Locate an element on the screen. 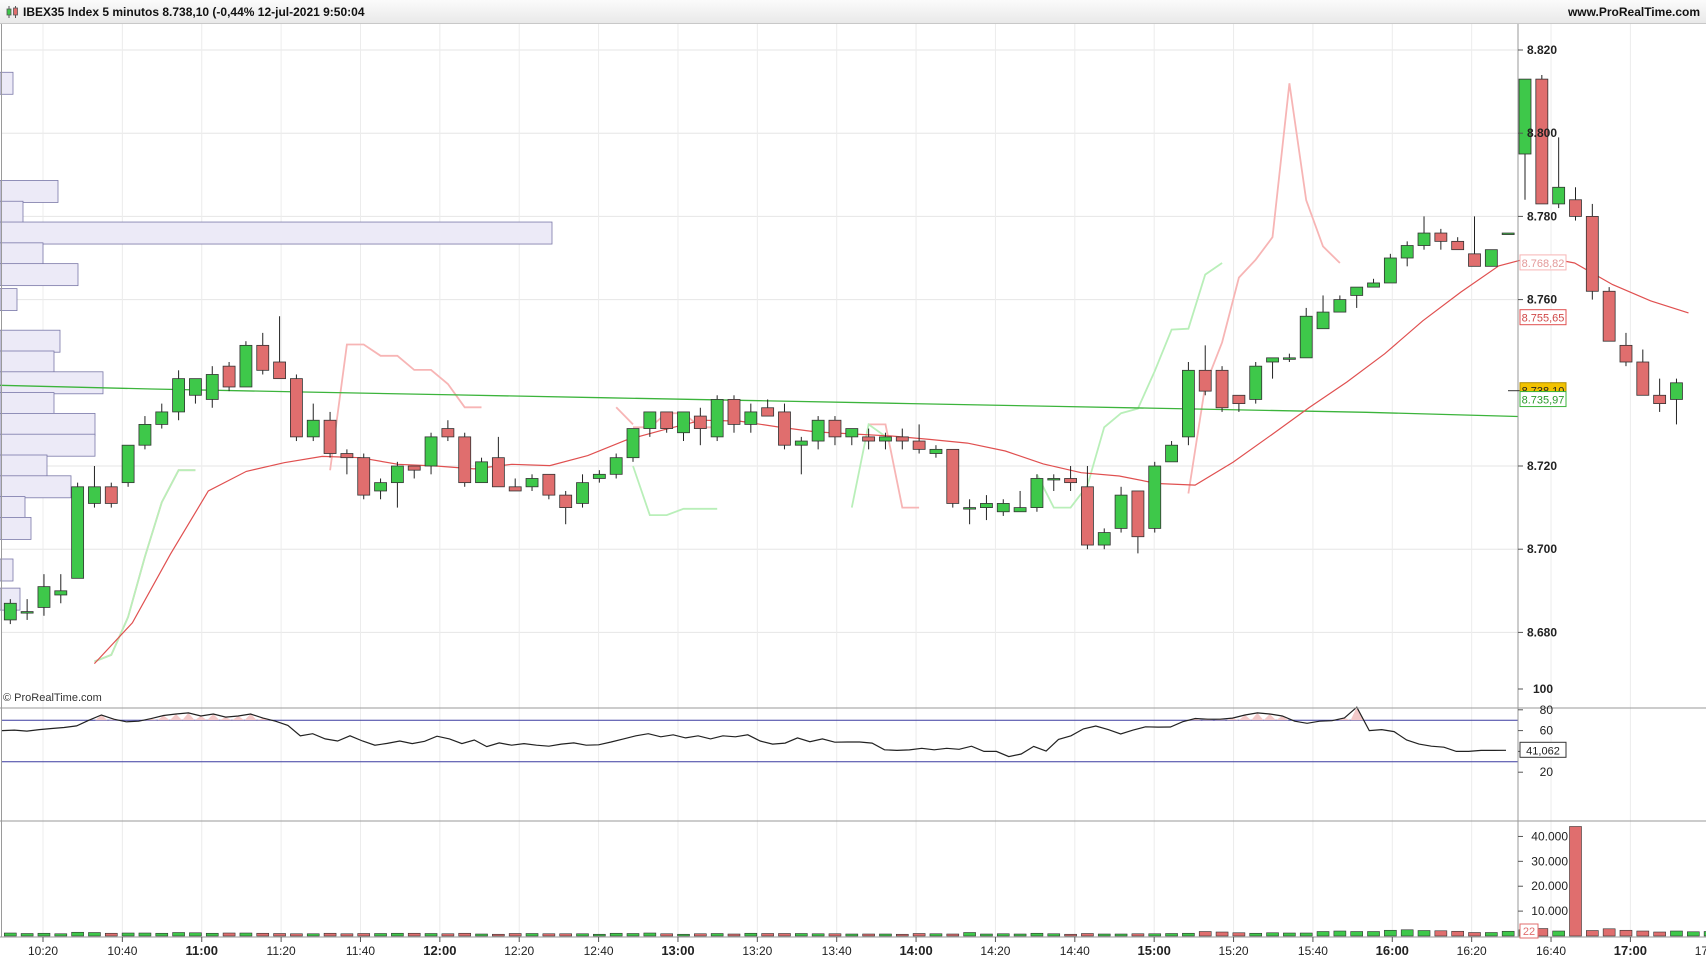  volume-tick-label: 30.000 is located at coordinates (1549, 861).